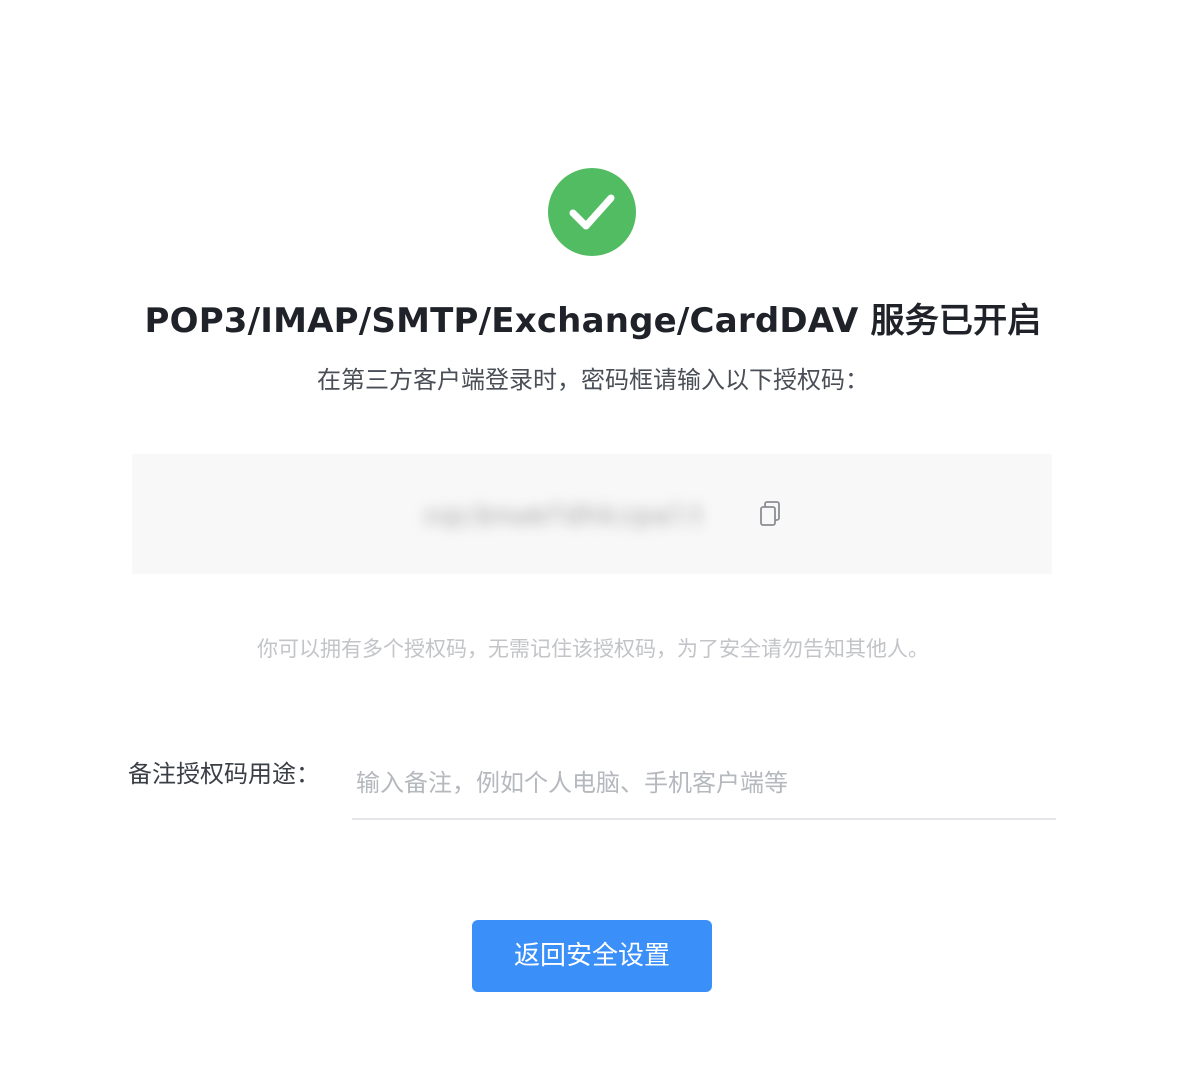 This screenshot has width=1186, height=1068. I want to click on check-mark-icon, so click(592, 212).